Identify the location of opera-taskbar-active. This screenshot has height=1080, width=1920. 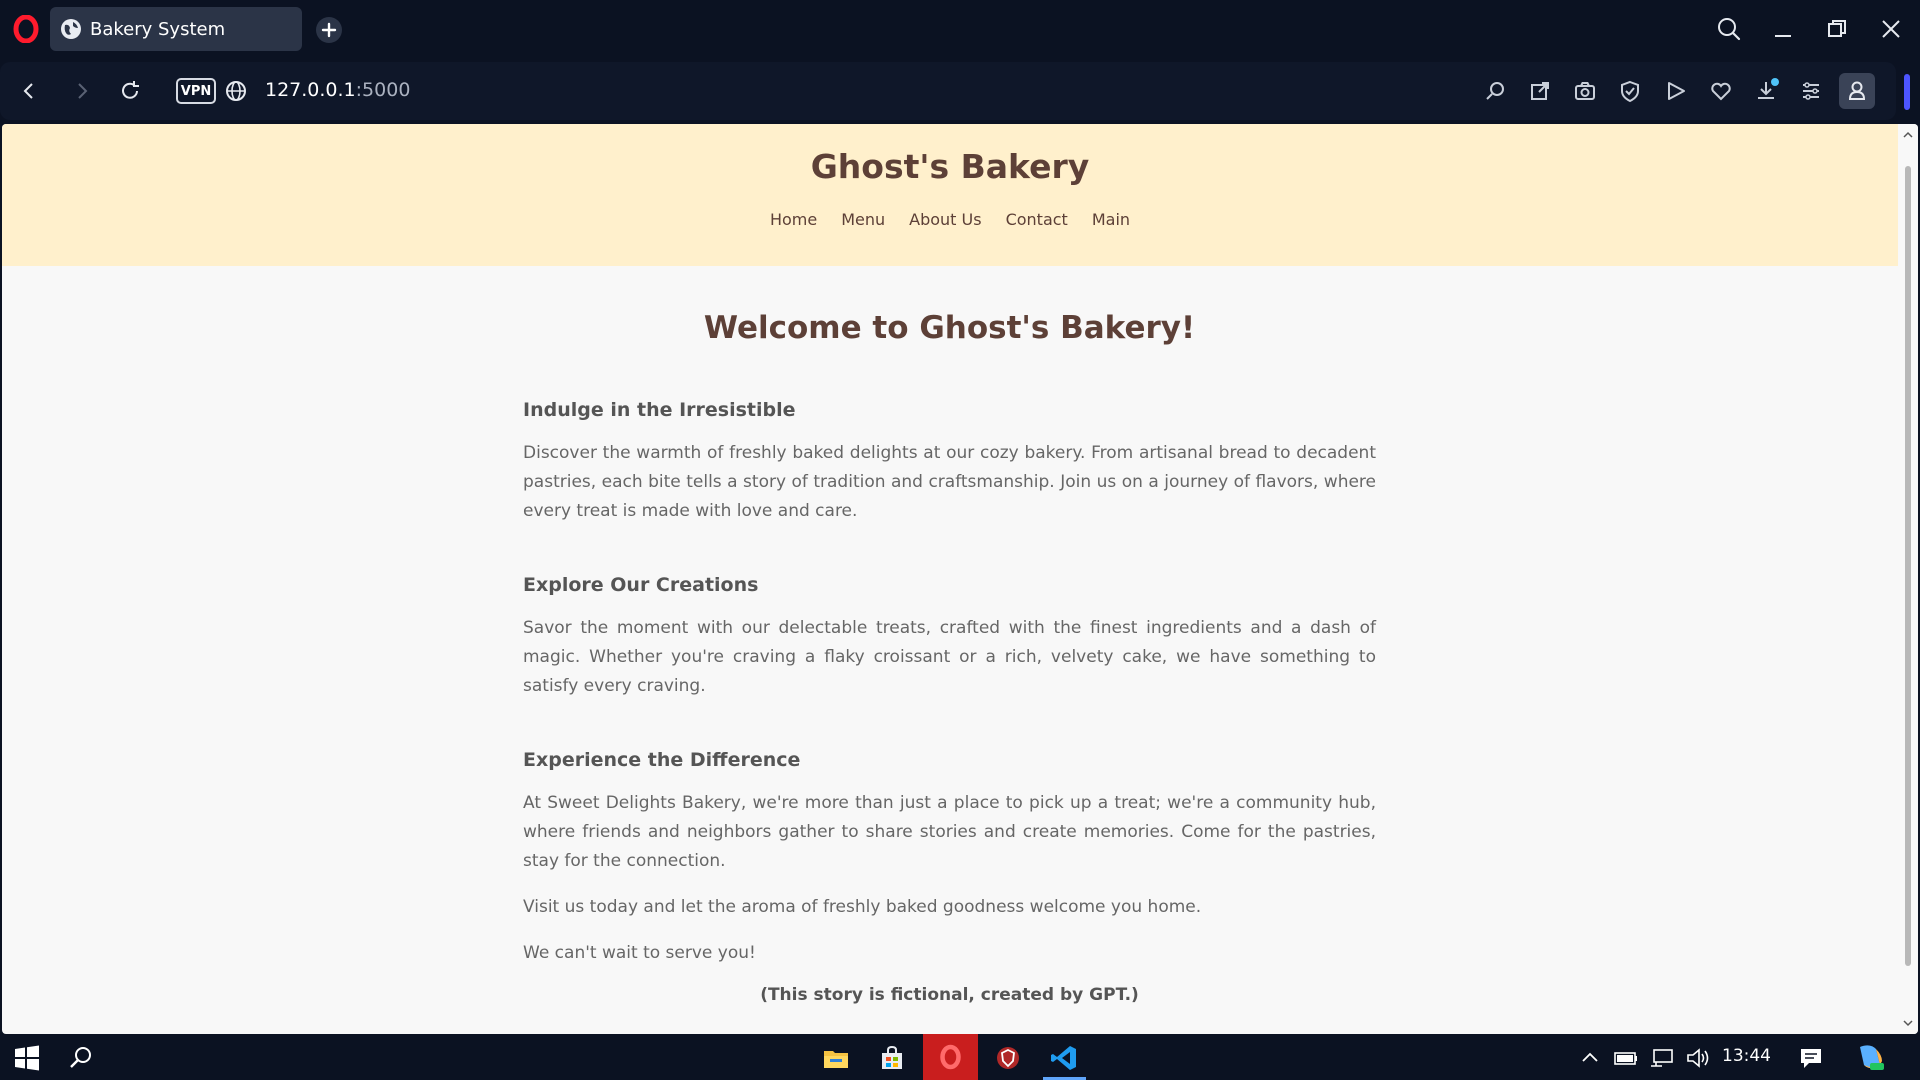
(950, 1057).